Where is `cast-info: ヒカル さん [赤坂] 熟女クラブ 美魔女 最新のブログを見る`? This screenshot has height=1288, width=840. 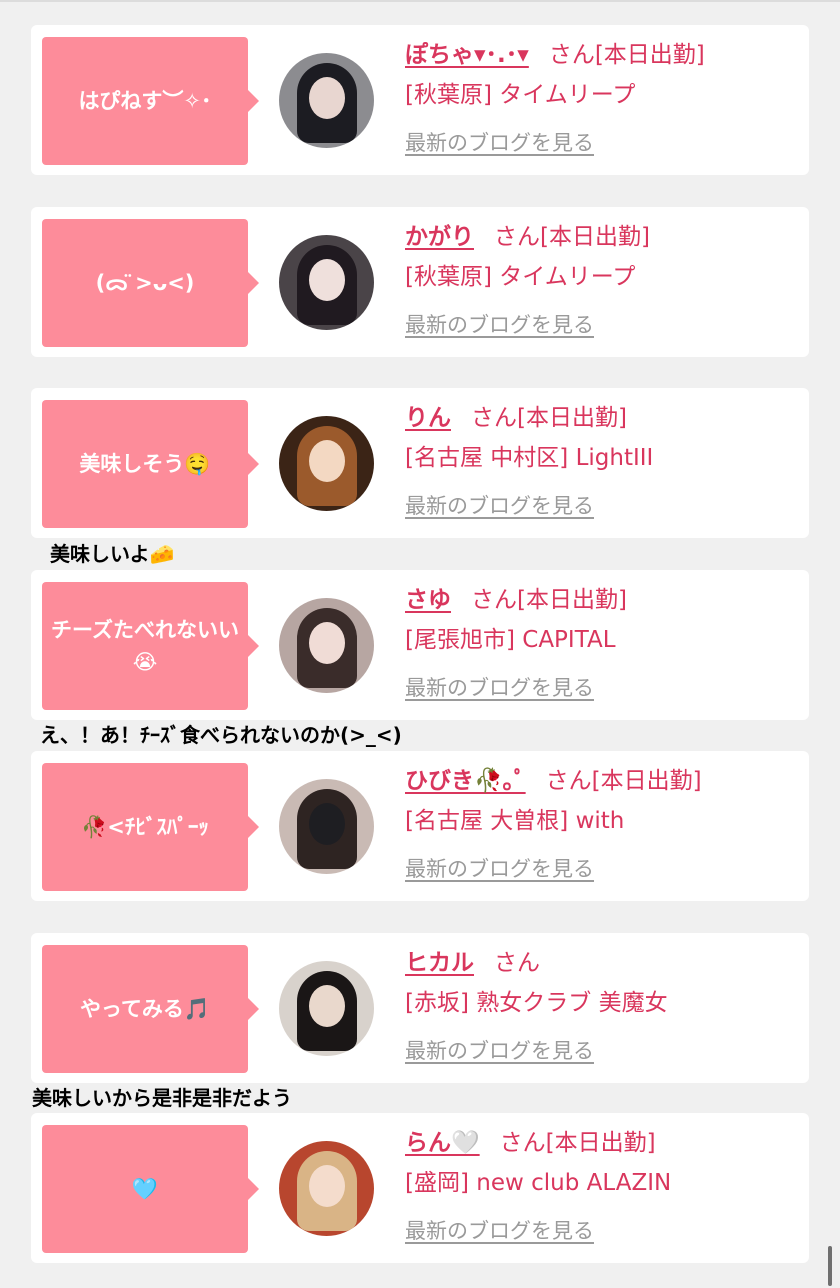
cast-info: ヒカル さん [赤坂] 熟女クラブ 美魔女 最新のブログを見る is located at coordinates (605, 1007).